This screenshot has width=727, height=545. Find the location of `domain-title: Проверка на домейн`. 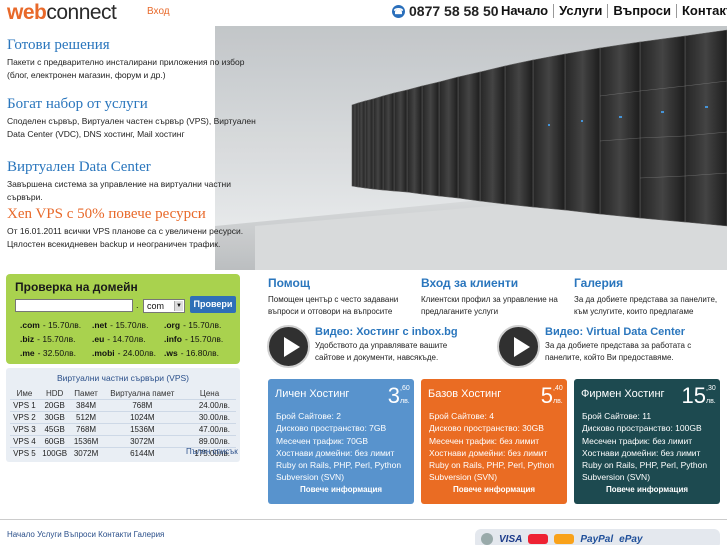

domain-title: Проверка на домейн is located at coordinates (76, 287).